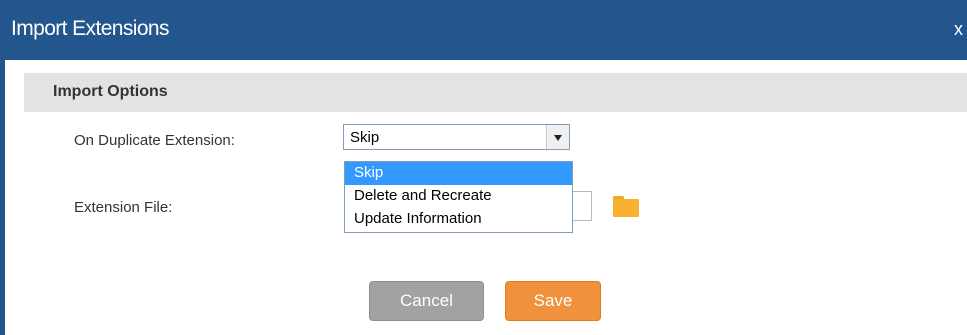 Image resolution: width=967 pixels, height=335 pixels. Describe the element at coordinates (110, 91) in the screenshot. I see `section-title: Import Options` at that location.